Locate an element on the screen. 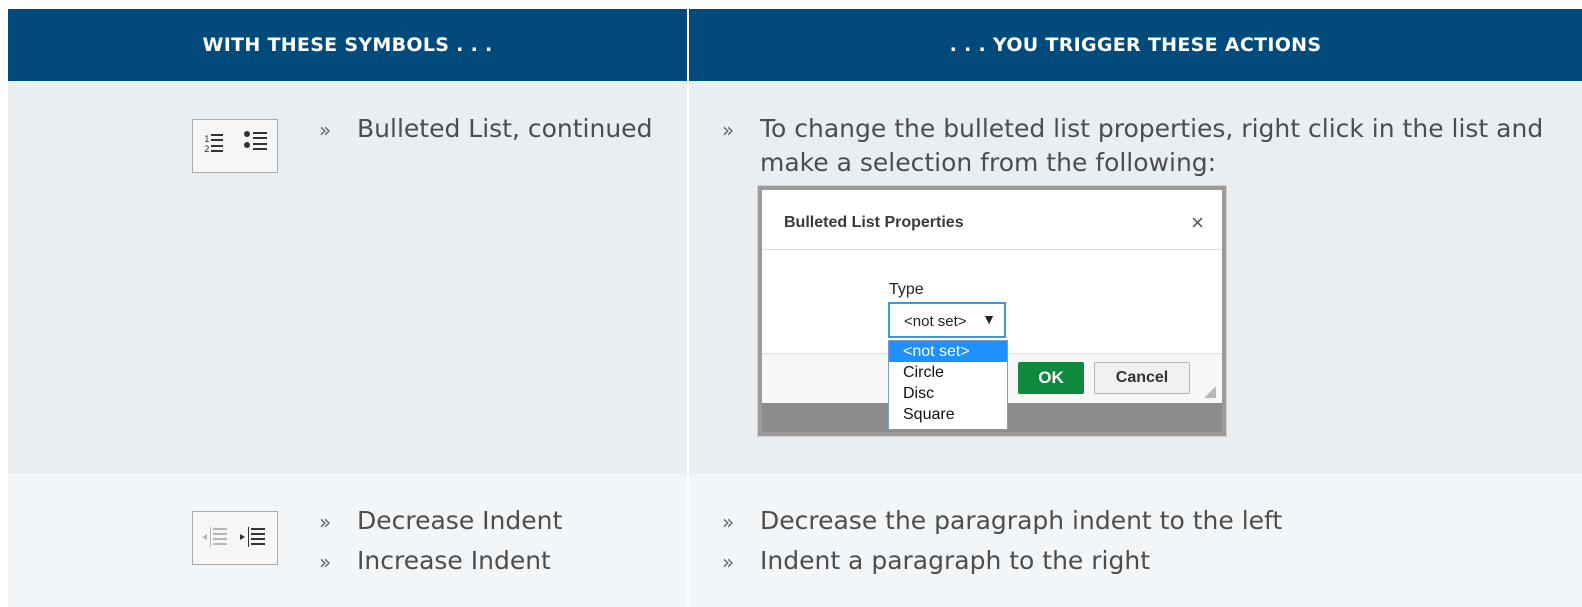 The image size is (1582, 607). increase-indent-icon is located at coordinates (252, 537).